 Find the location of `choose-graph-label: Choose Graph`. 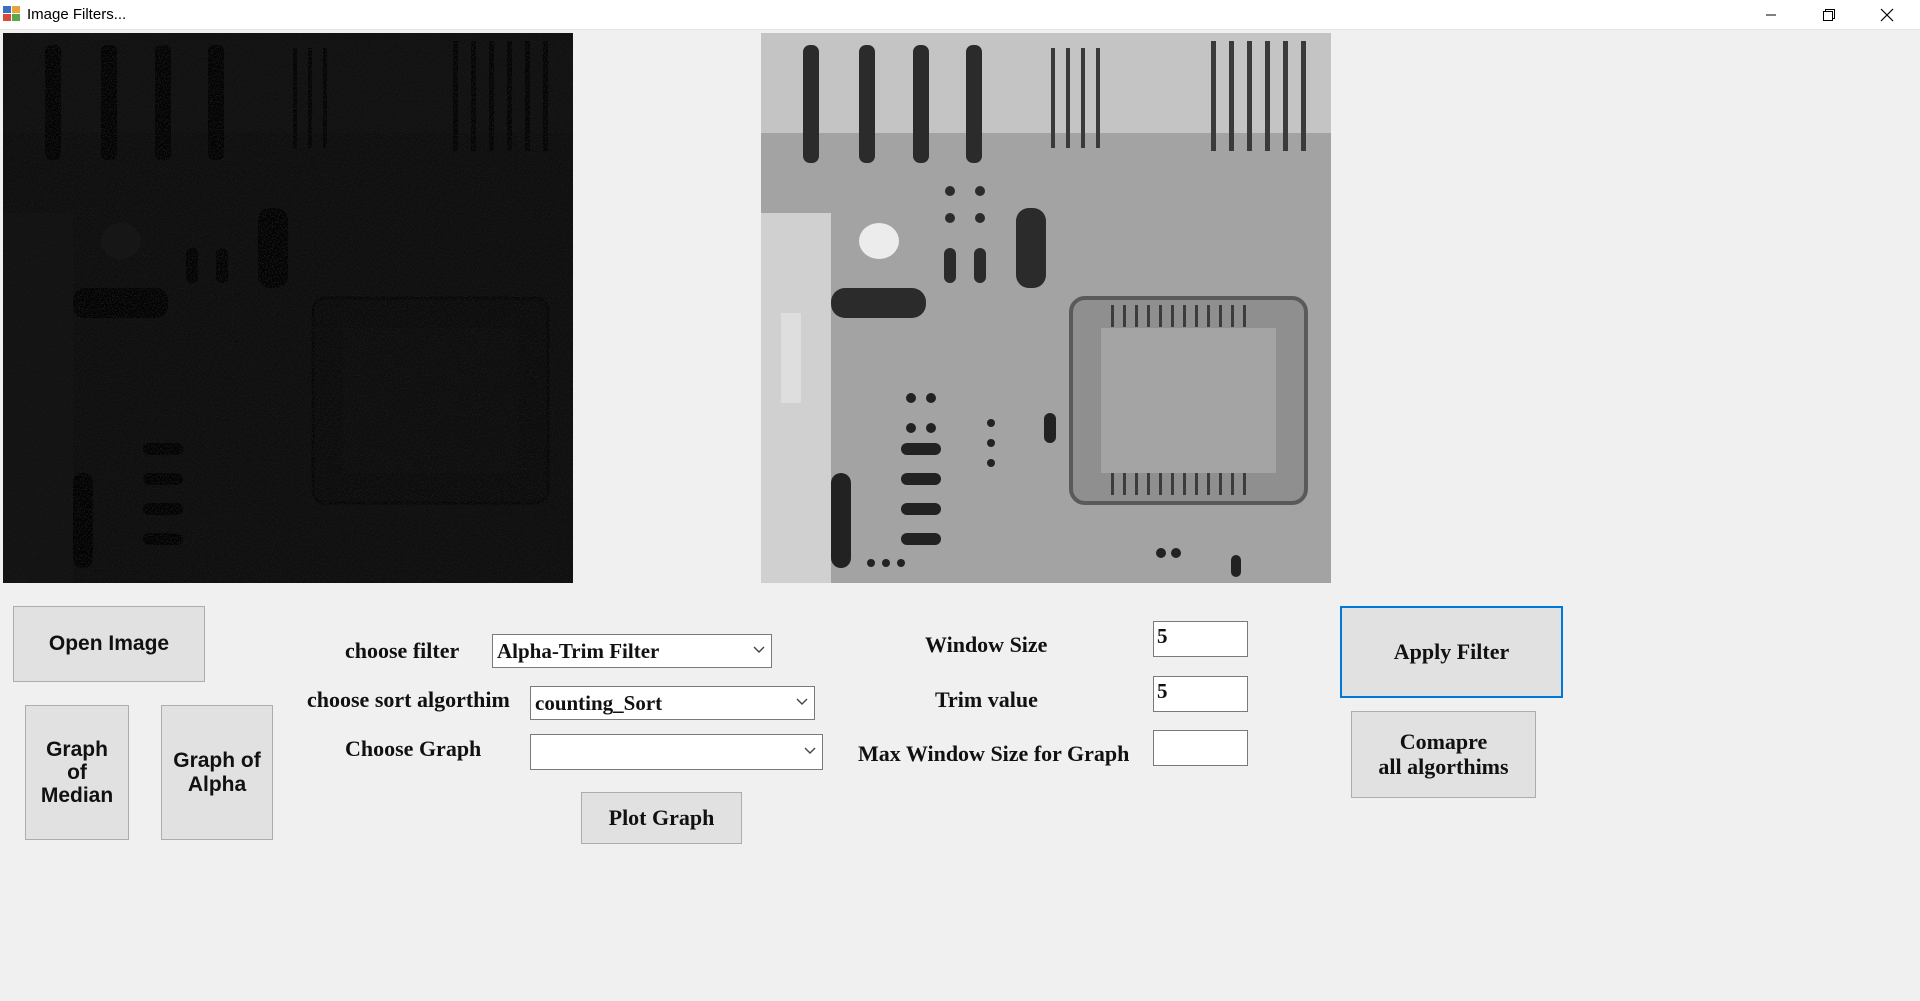

choose-graph-label: Choose Graph is located at coordinates (413, 748).